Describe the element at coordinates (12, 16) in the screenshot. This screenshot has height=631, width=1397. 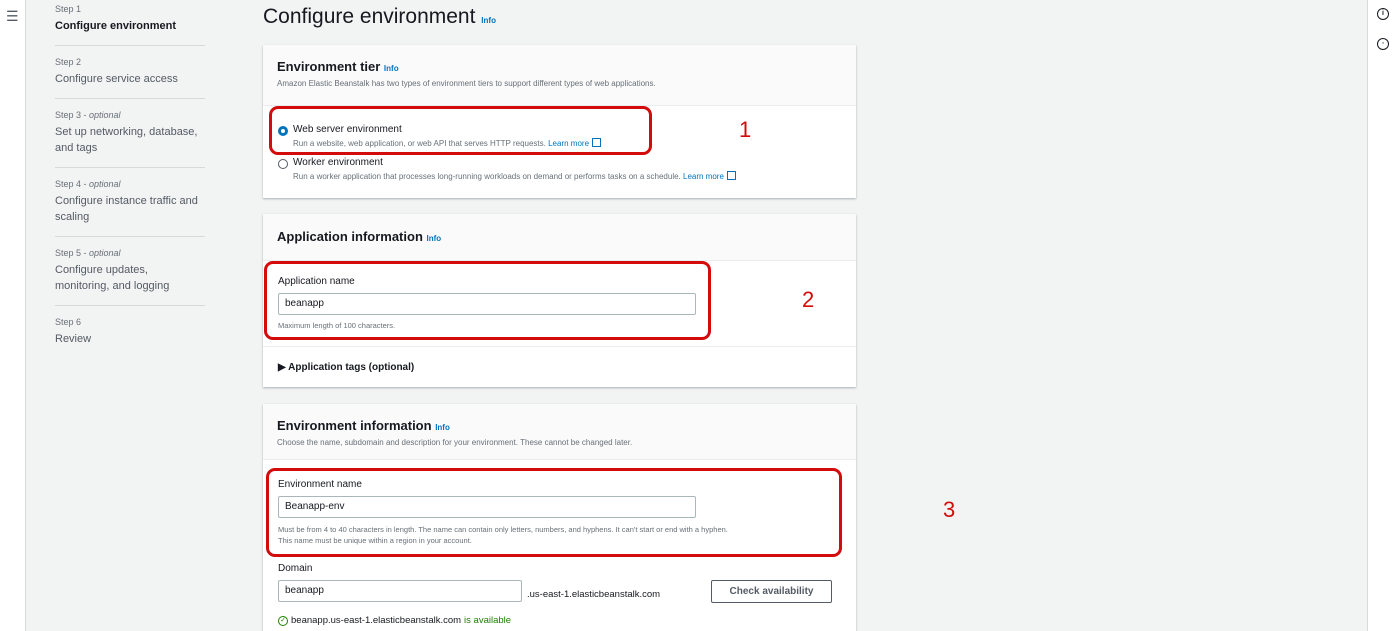
I see `menu-icon: ☰` at that location.